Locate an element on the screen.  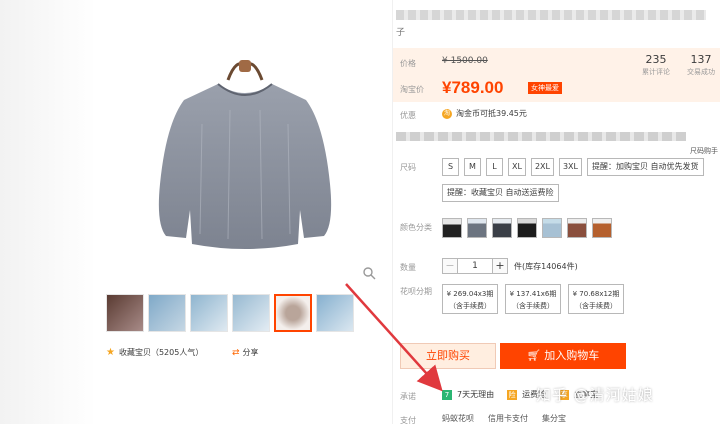
buyer-note: 尺码购手 is located at coordinates (704, 151).